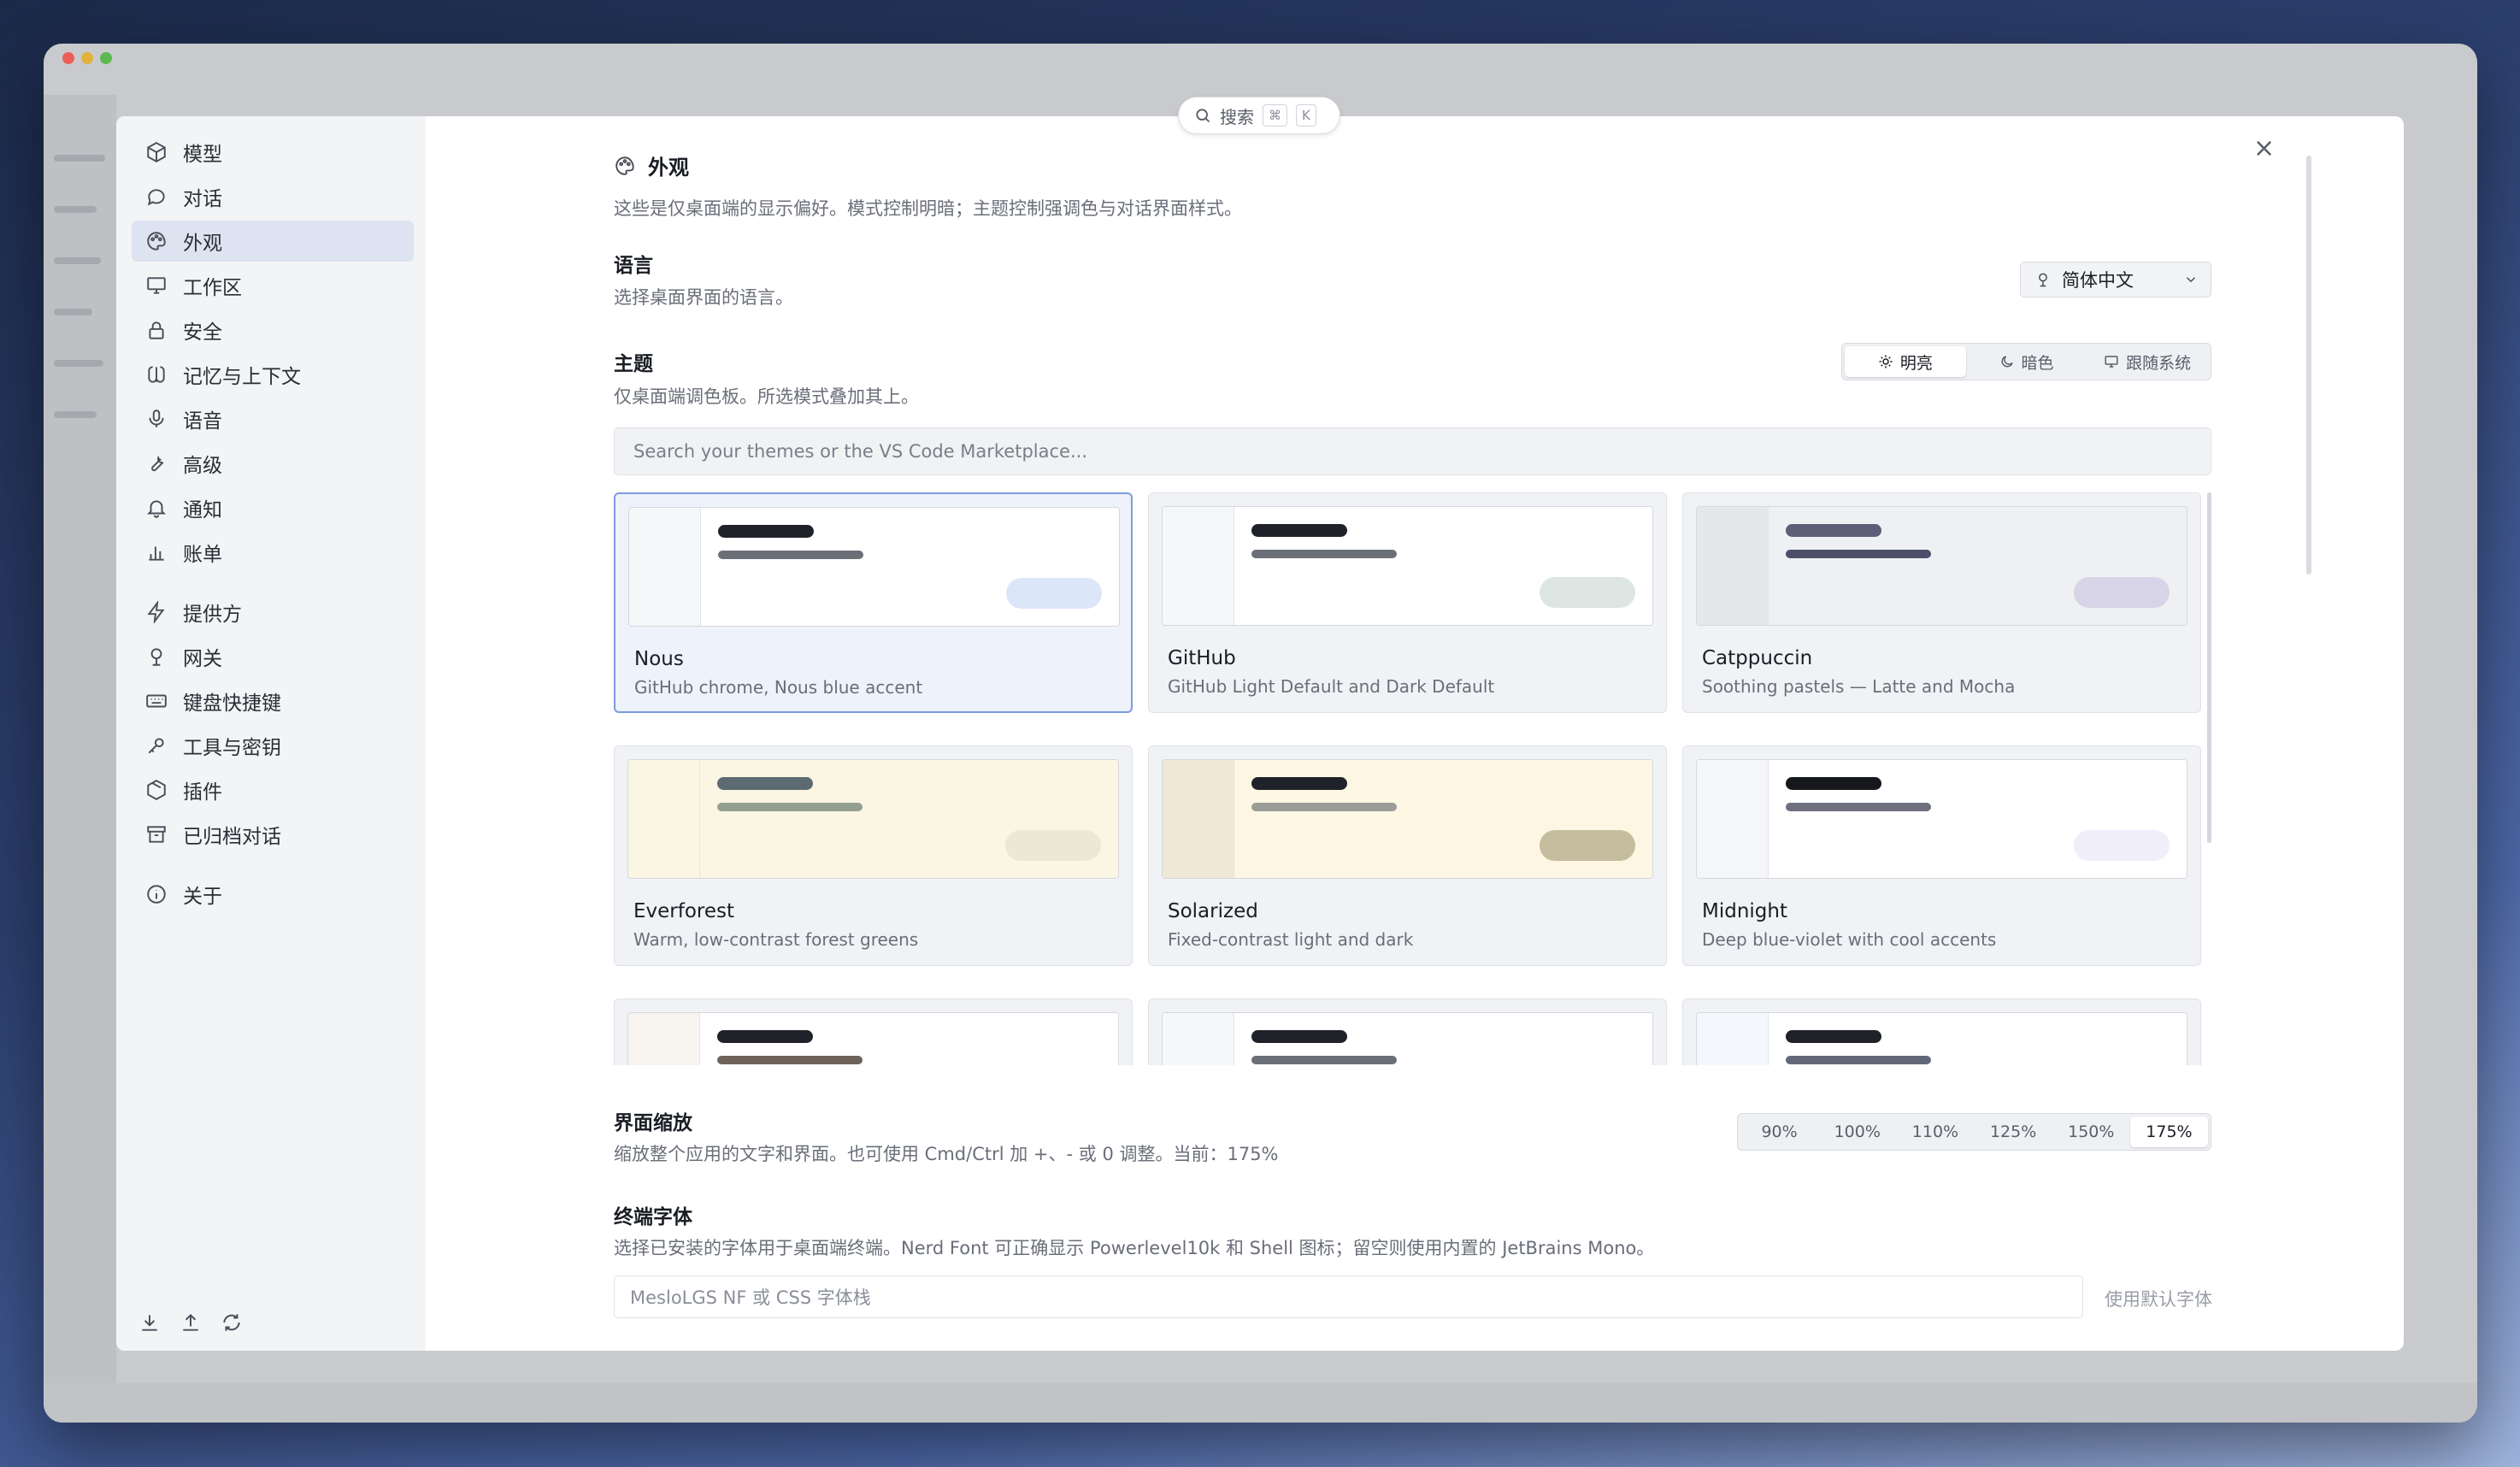 The image size is (2520, 1467). What do you see at coordinates (1906, 361) in the screenshot?
I see `mode-light-button: 明亮` at bounding box center [1906, 361].